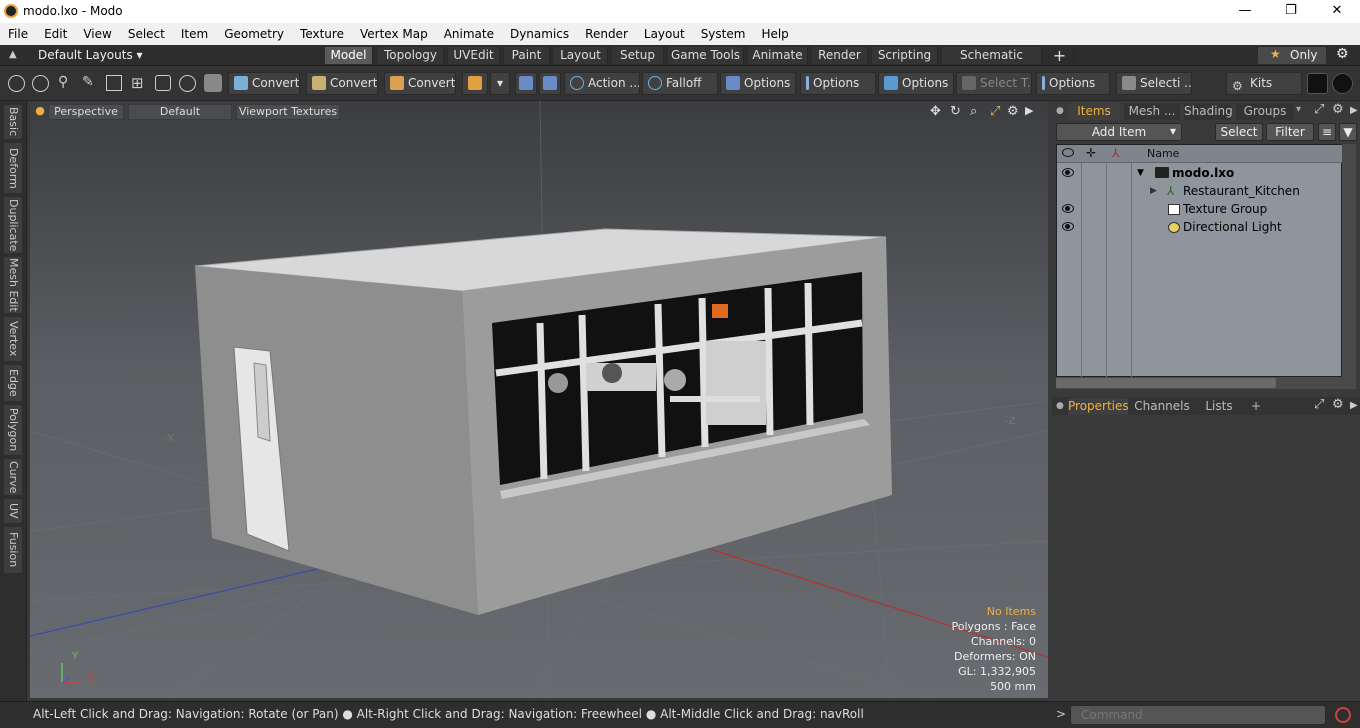 This screenshot has height=728, width=1360. What do you see at coordinates (411, 55) in the screenshot?
I see `tab-topology: Topology` at bounding box center [411, 55].